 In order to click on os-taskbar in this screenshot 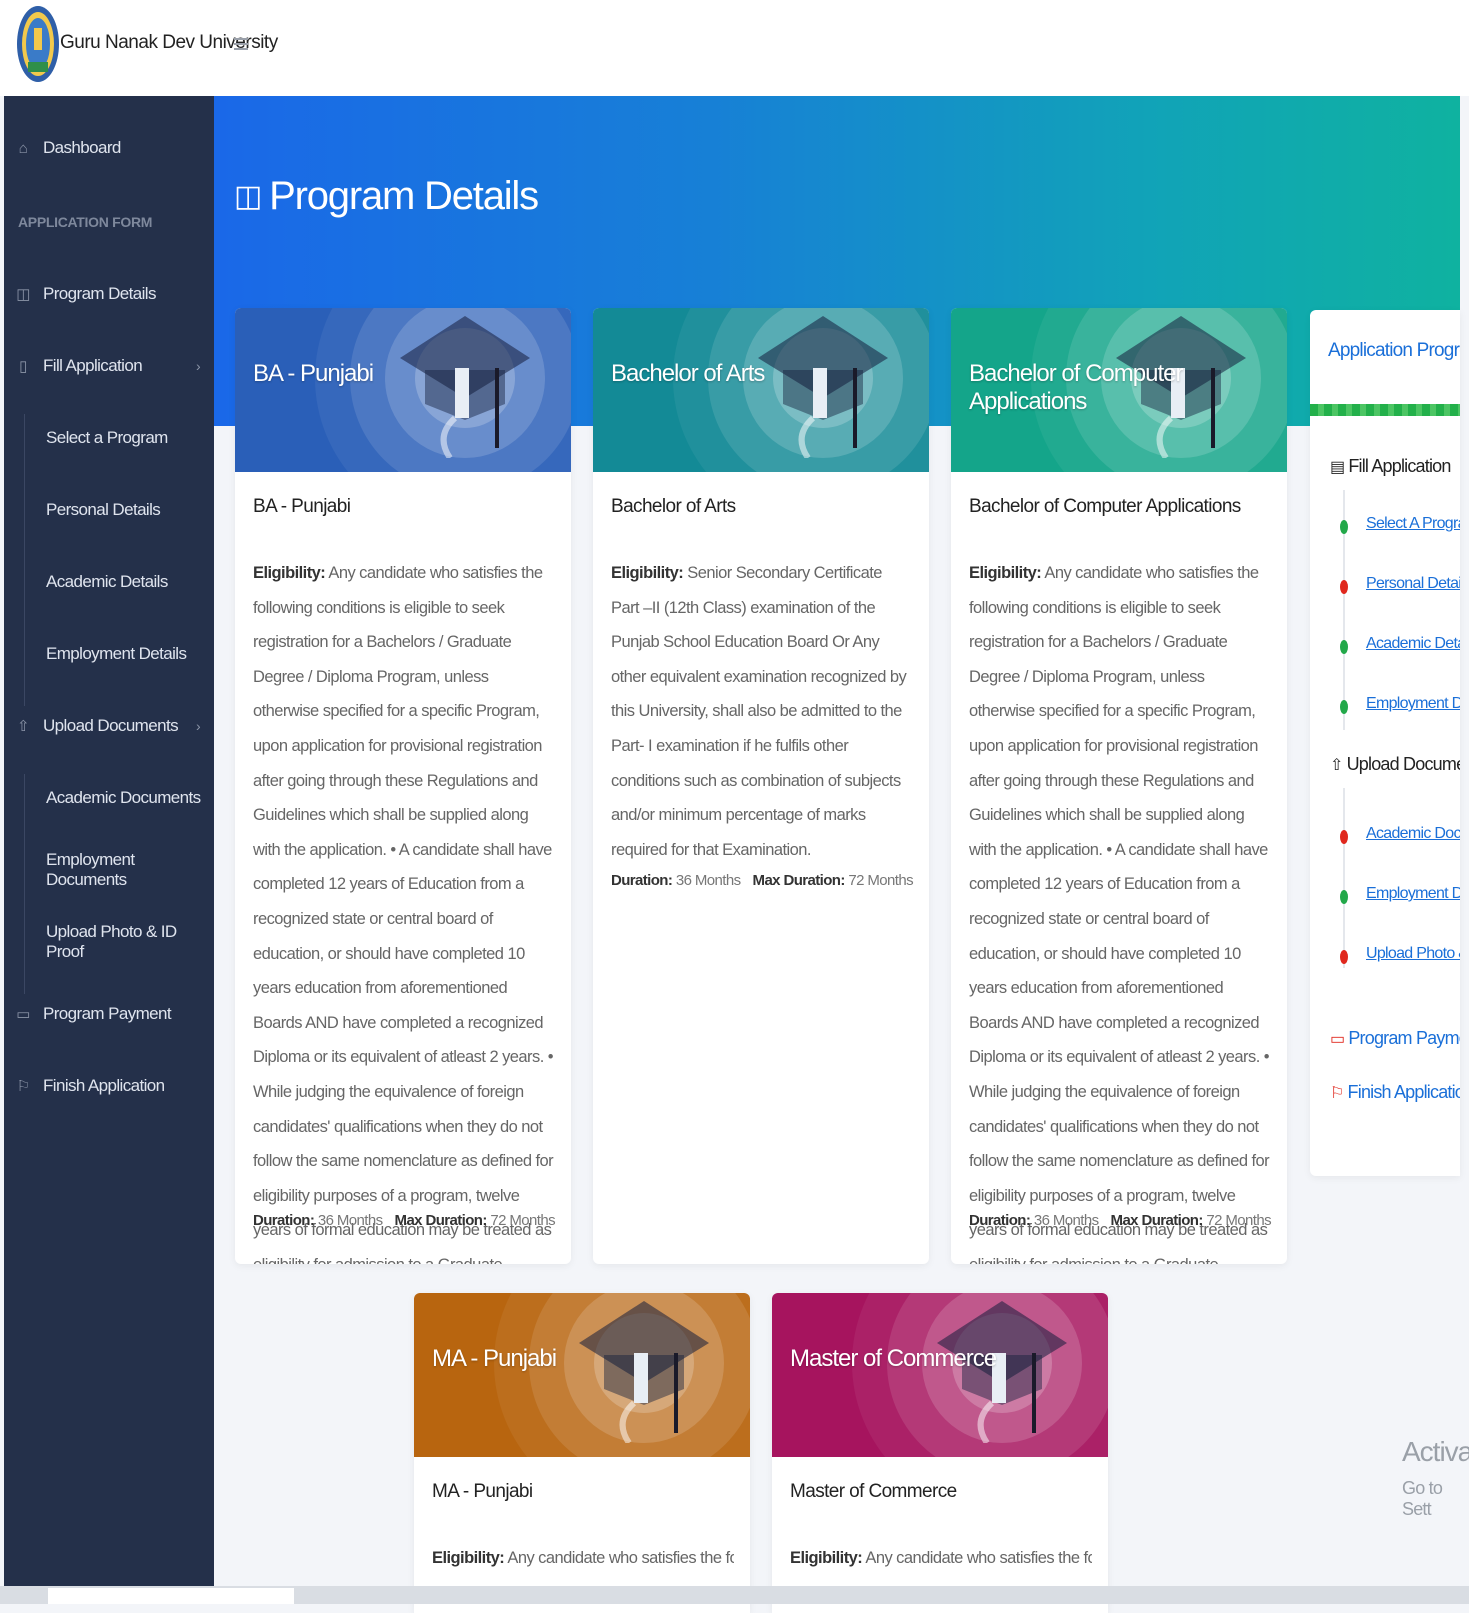, I will do `click(734, 1595)`.